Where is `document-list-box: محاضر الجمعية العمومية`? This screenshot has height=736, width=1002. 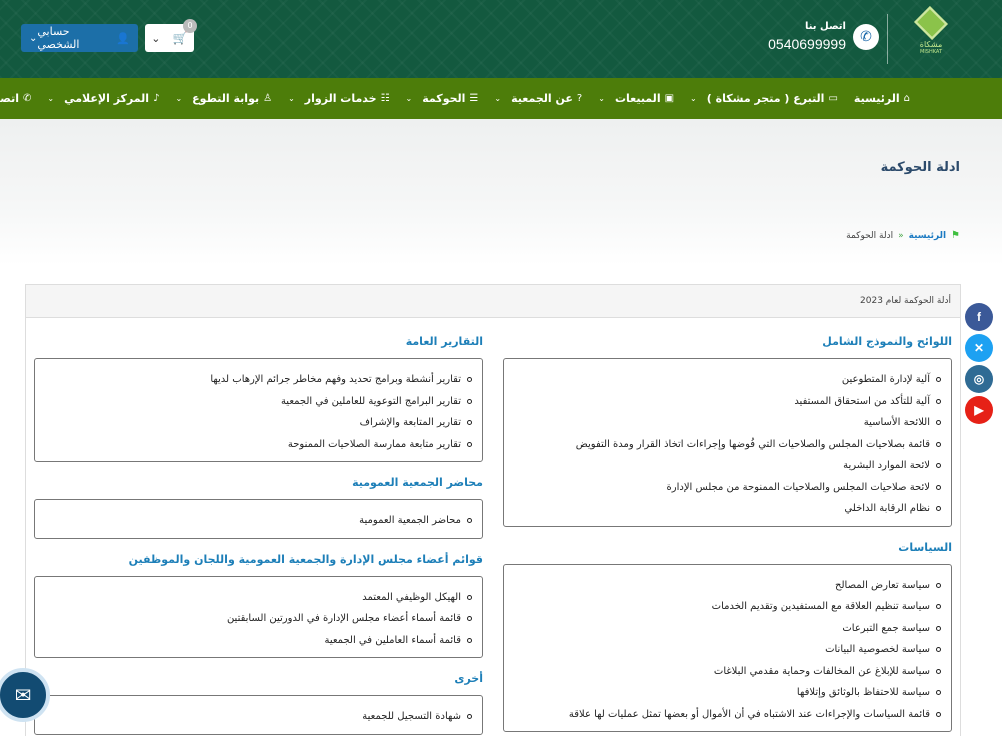
document-list-box: محاضر الجمعية العمومية is located at coordinates (258, 519).